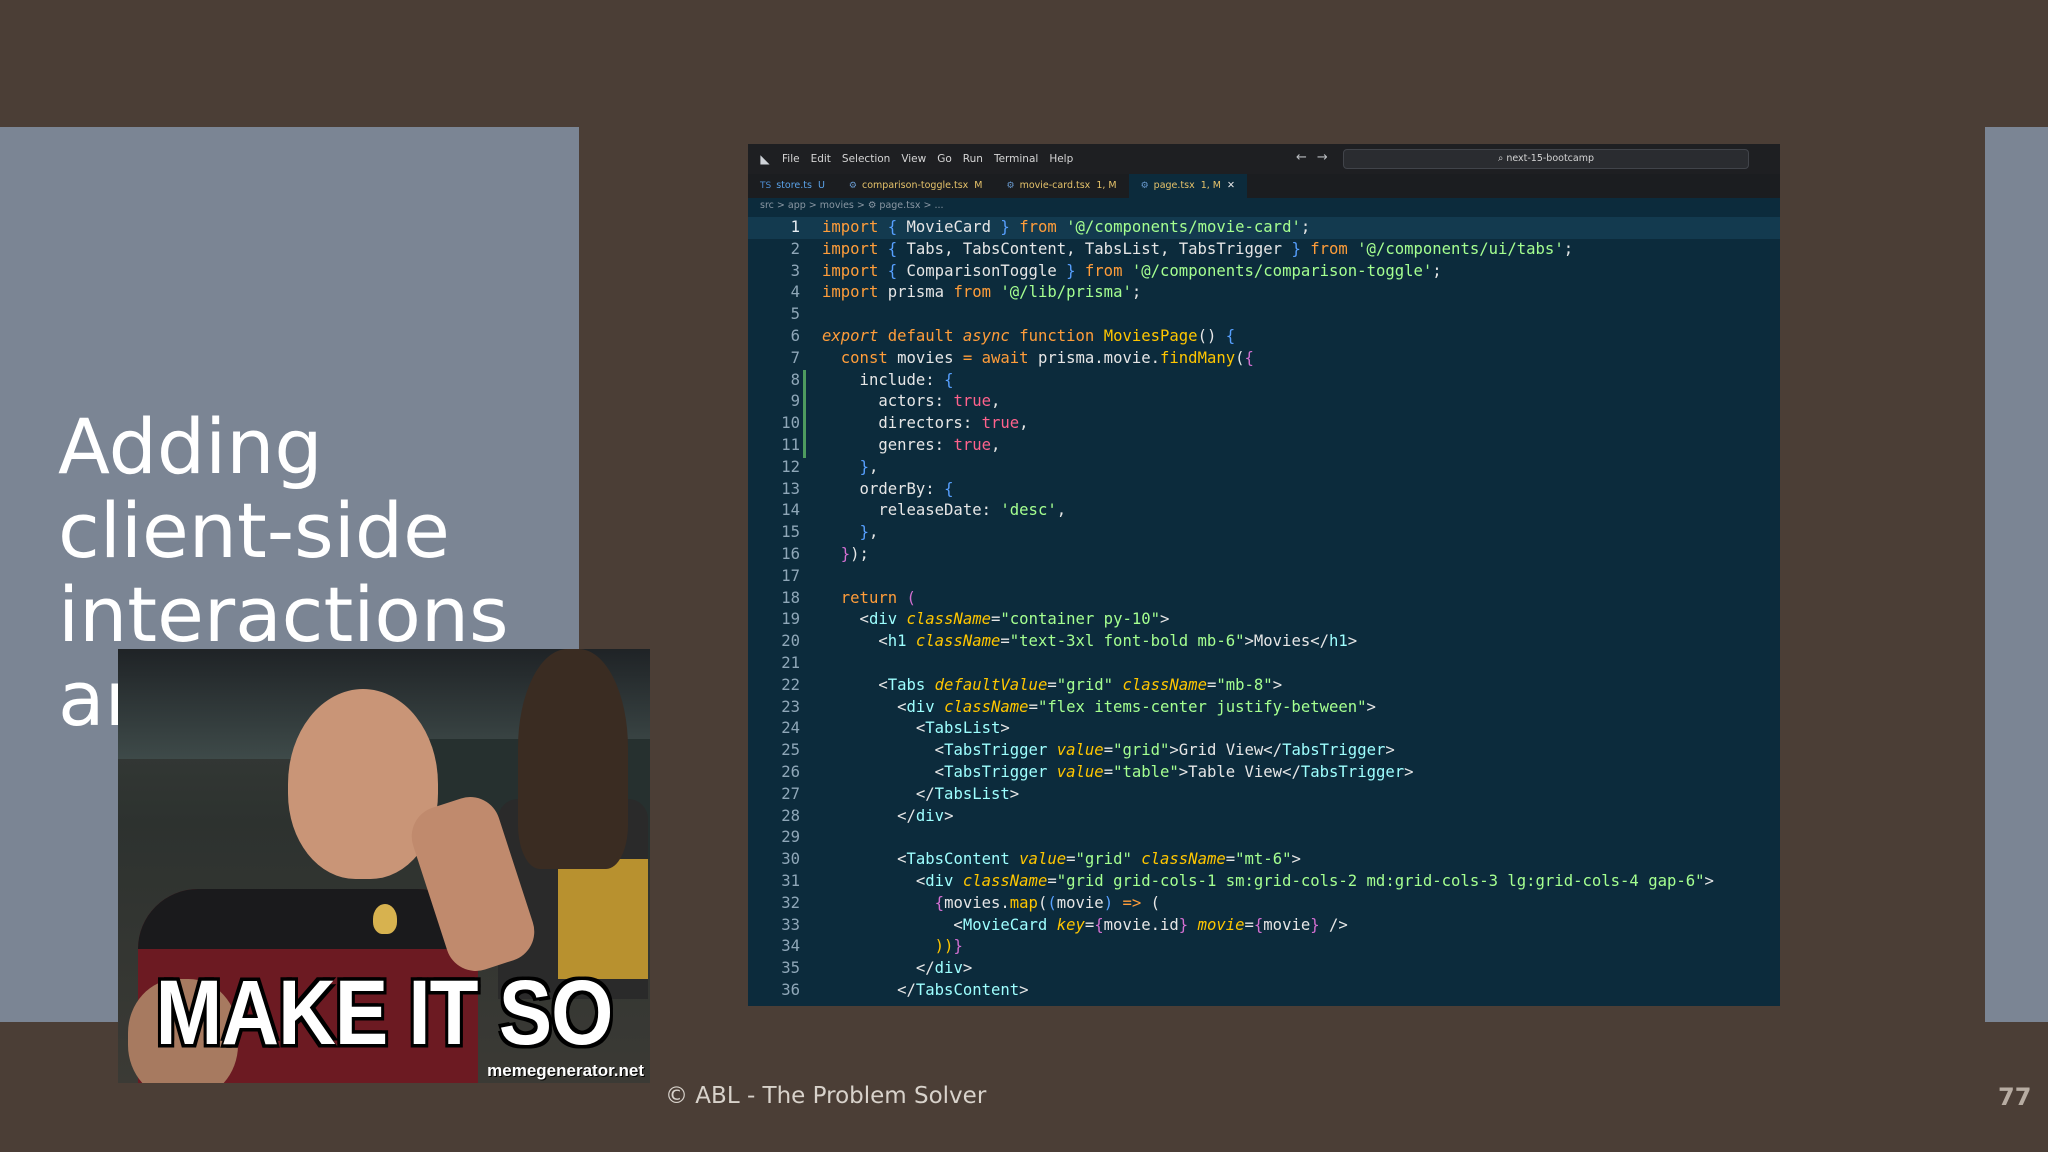 The width and height of the screenshot is (2048, 1152). What do you see at coordinates (1264, 511) in the screenshot?
I see `code-line: 14 releaseDate: 'desc',` at bounding box center [1264, 511].